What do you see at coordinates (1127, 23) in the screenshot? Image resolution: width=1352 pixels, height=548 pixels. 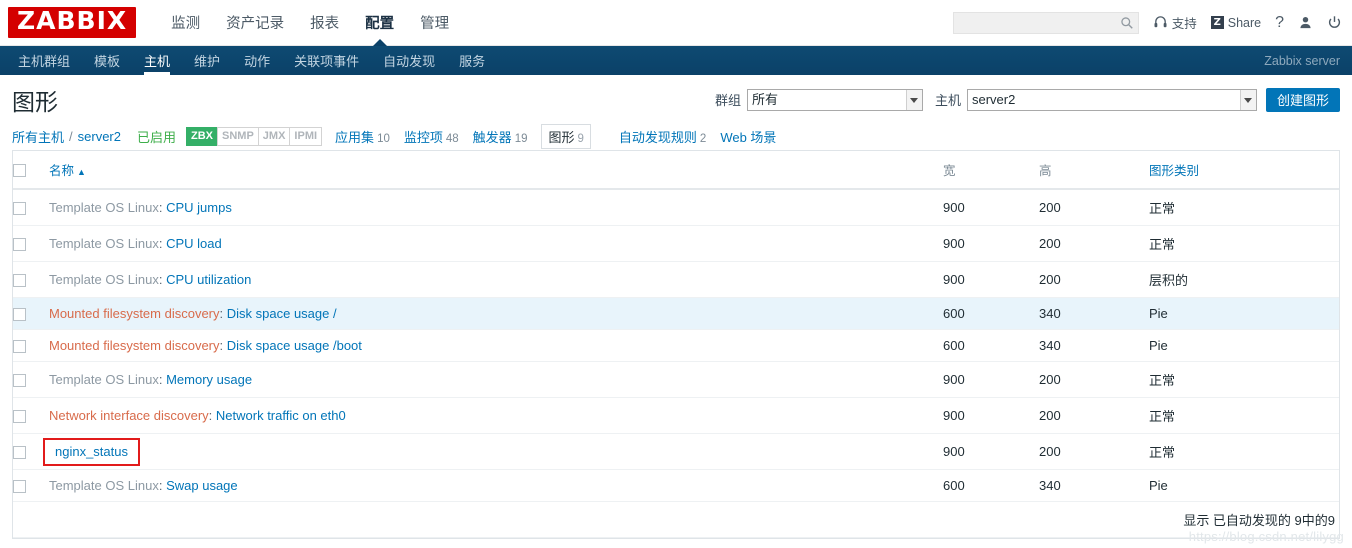 I see `search-icon` at bounding box center [1127, 23].